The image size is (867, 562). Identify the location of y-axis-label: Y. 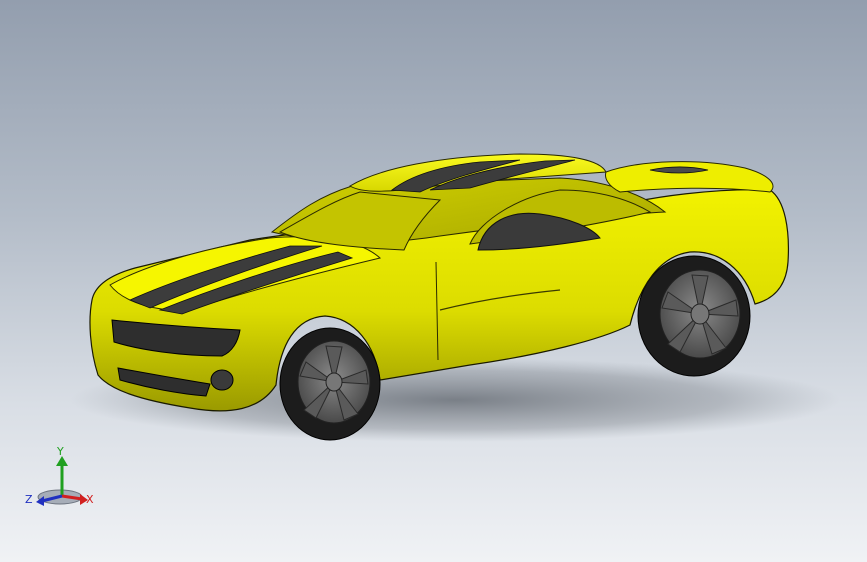
(60, 451).